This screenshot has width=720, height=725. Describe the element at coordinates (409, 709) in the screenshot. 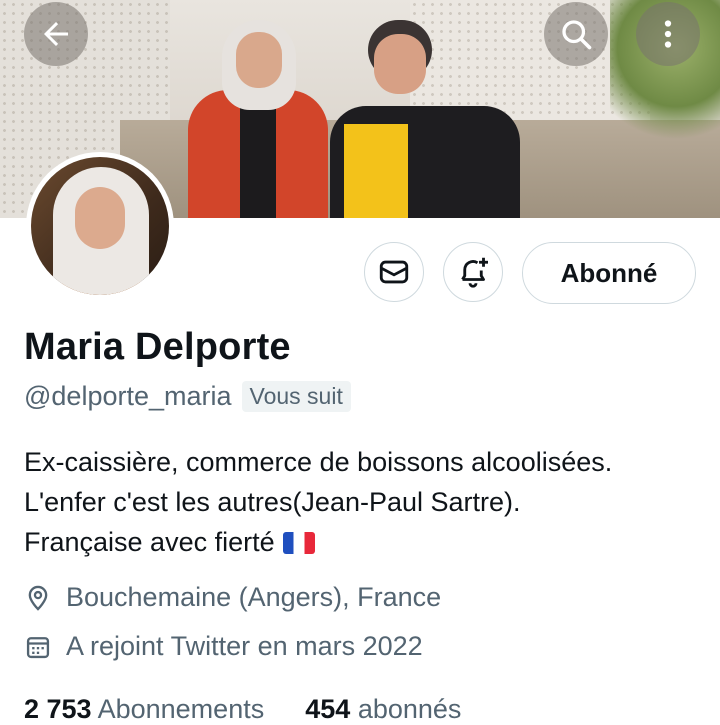

I see `followers-label: abonnés` at that location.